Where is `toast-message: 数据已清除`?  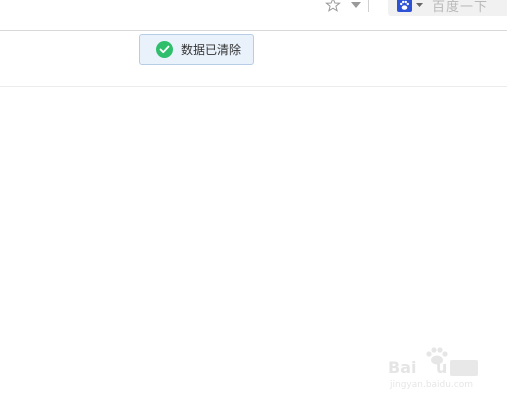
toast-message: 数据已清除 is located at coordinates (211, 50).